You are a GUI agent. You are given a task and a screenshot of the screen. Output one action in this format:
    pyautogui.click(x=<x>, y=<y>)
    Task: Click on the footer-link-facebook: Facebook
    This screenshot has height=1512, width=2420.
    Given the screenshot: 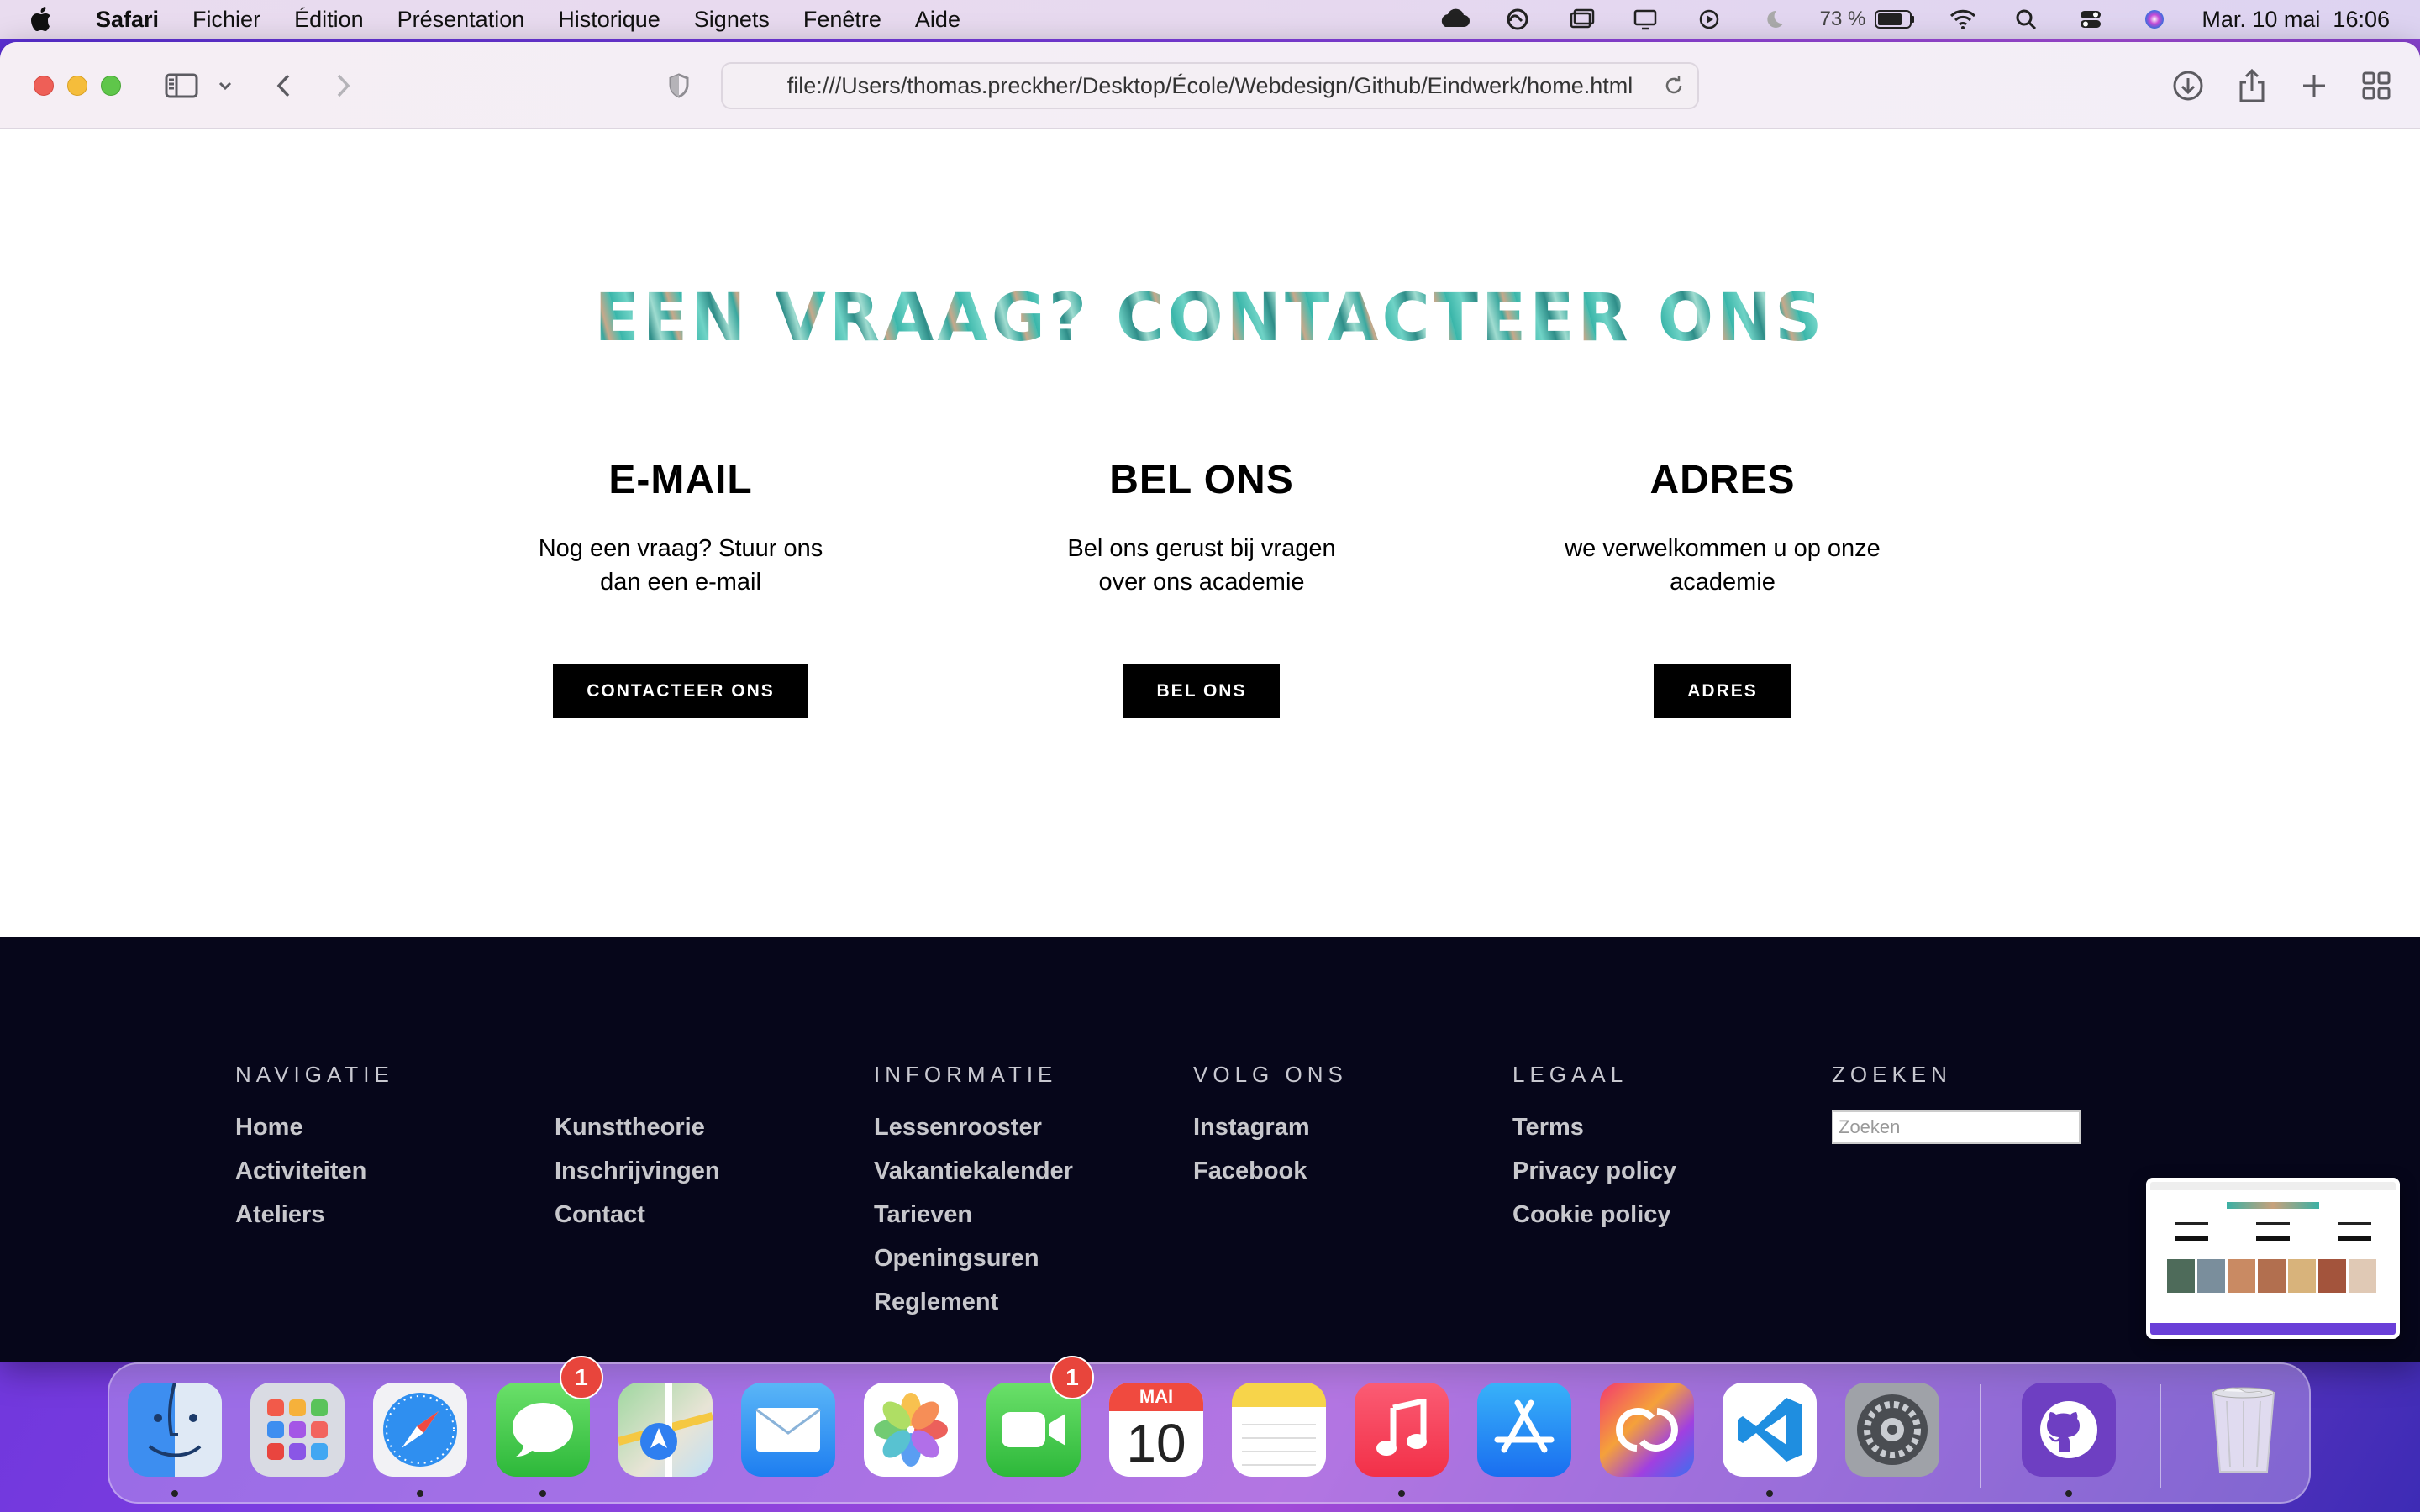 What is the action you would take?
    pyautogui.click(x=1270, y=1171)
    